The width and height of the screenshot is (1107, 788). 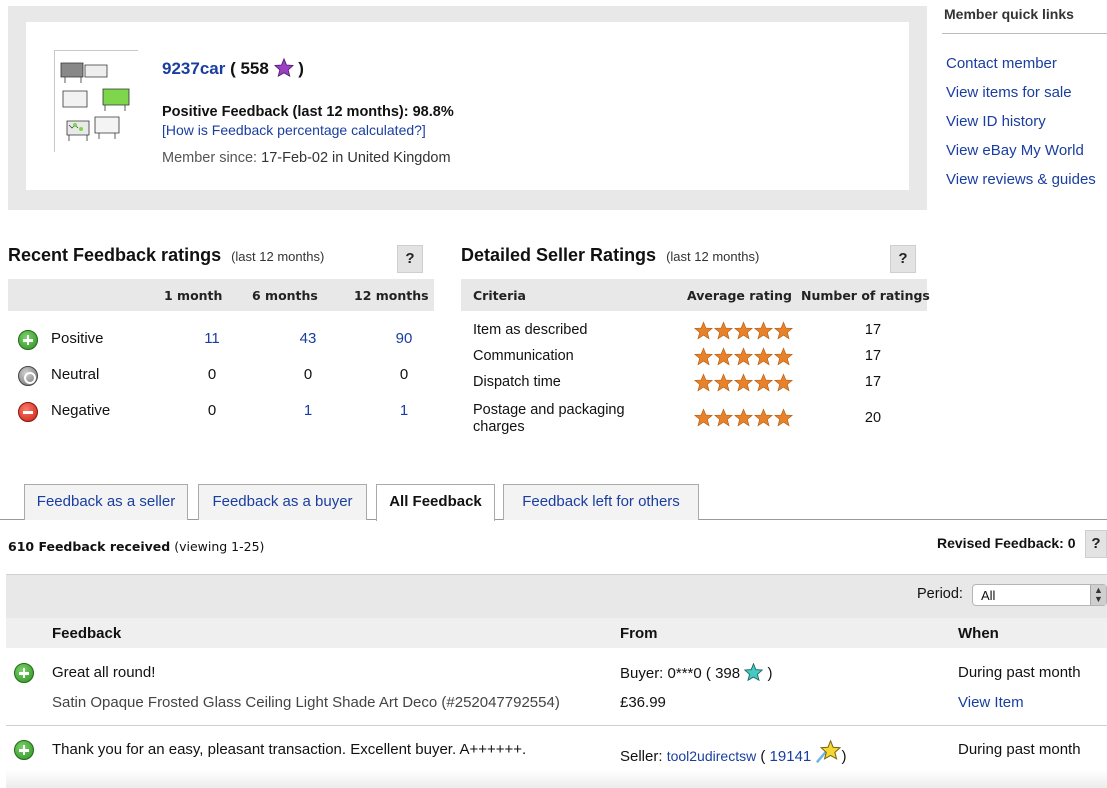 What do you see at coordinates (1098, 595) in the screenshot?
I see `select-arrows-icon: ▲ ▼` at bounding box center [1098, 595].